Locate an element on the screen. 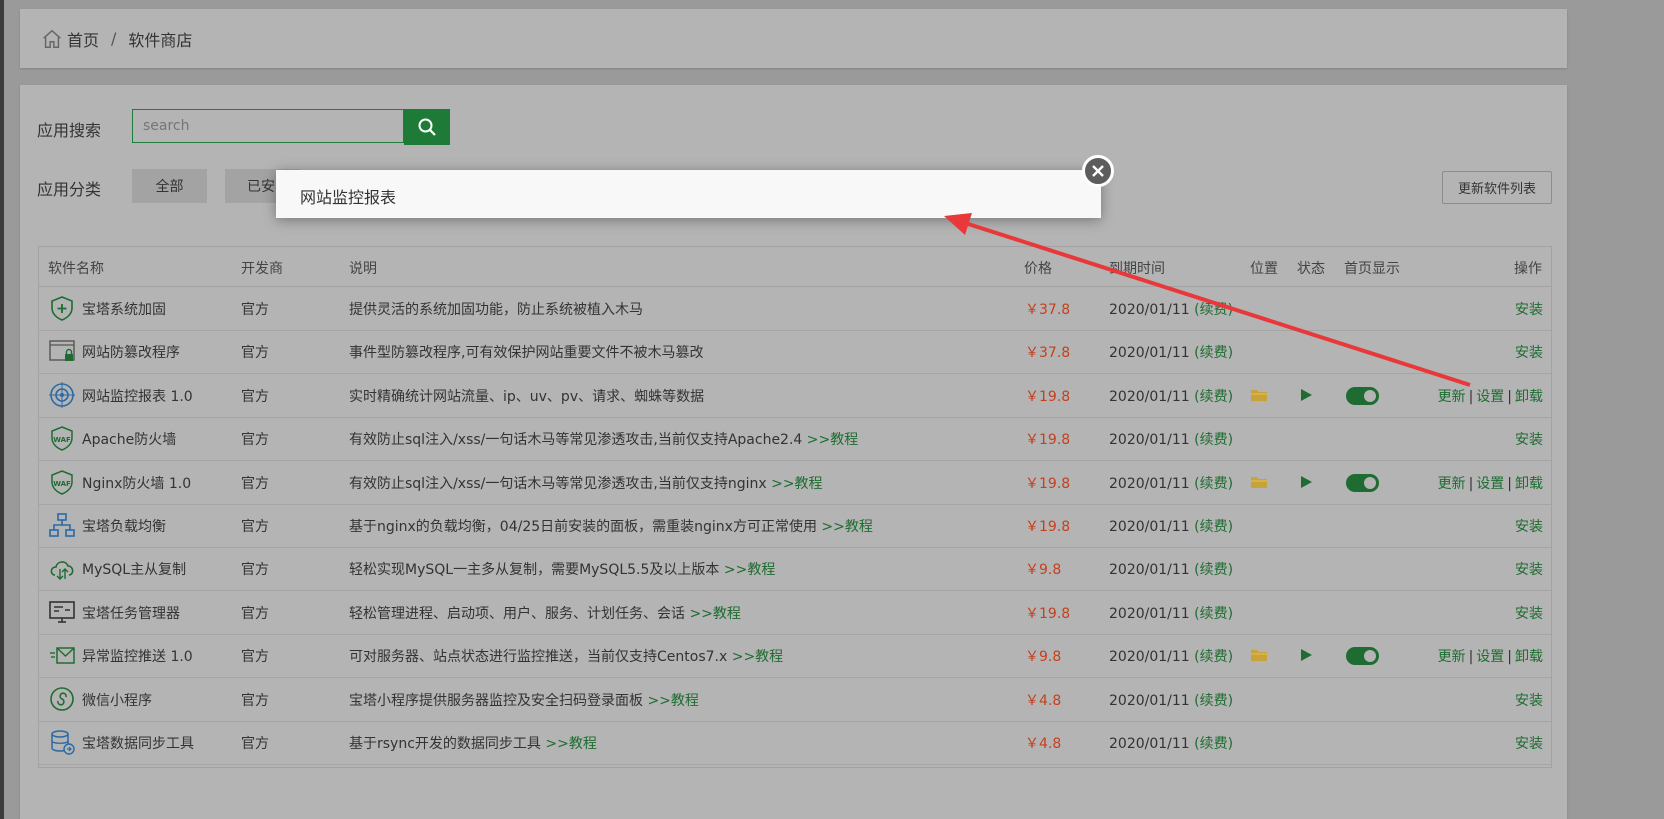  mini-program-icon is located at coordinates (62, 698).